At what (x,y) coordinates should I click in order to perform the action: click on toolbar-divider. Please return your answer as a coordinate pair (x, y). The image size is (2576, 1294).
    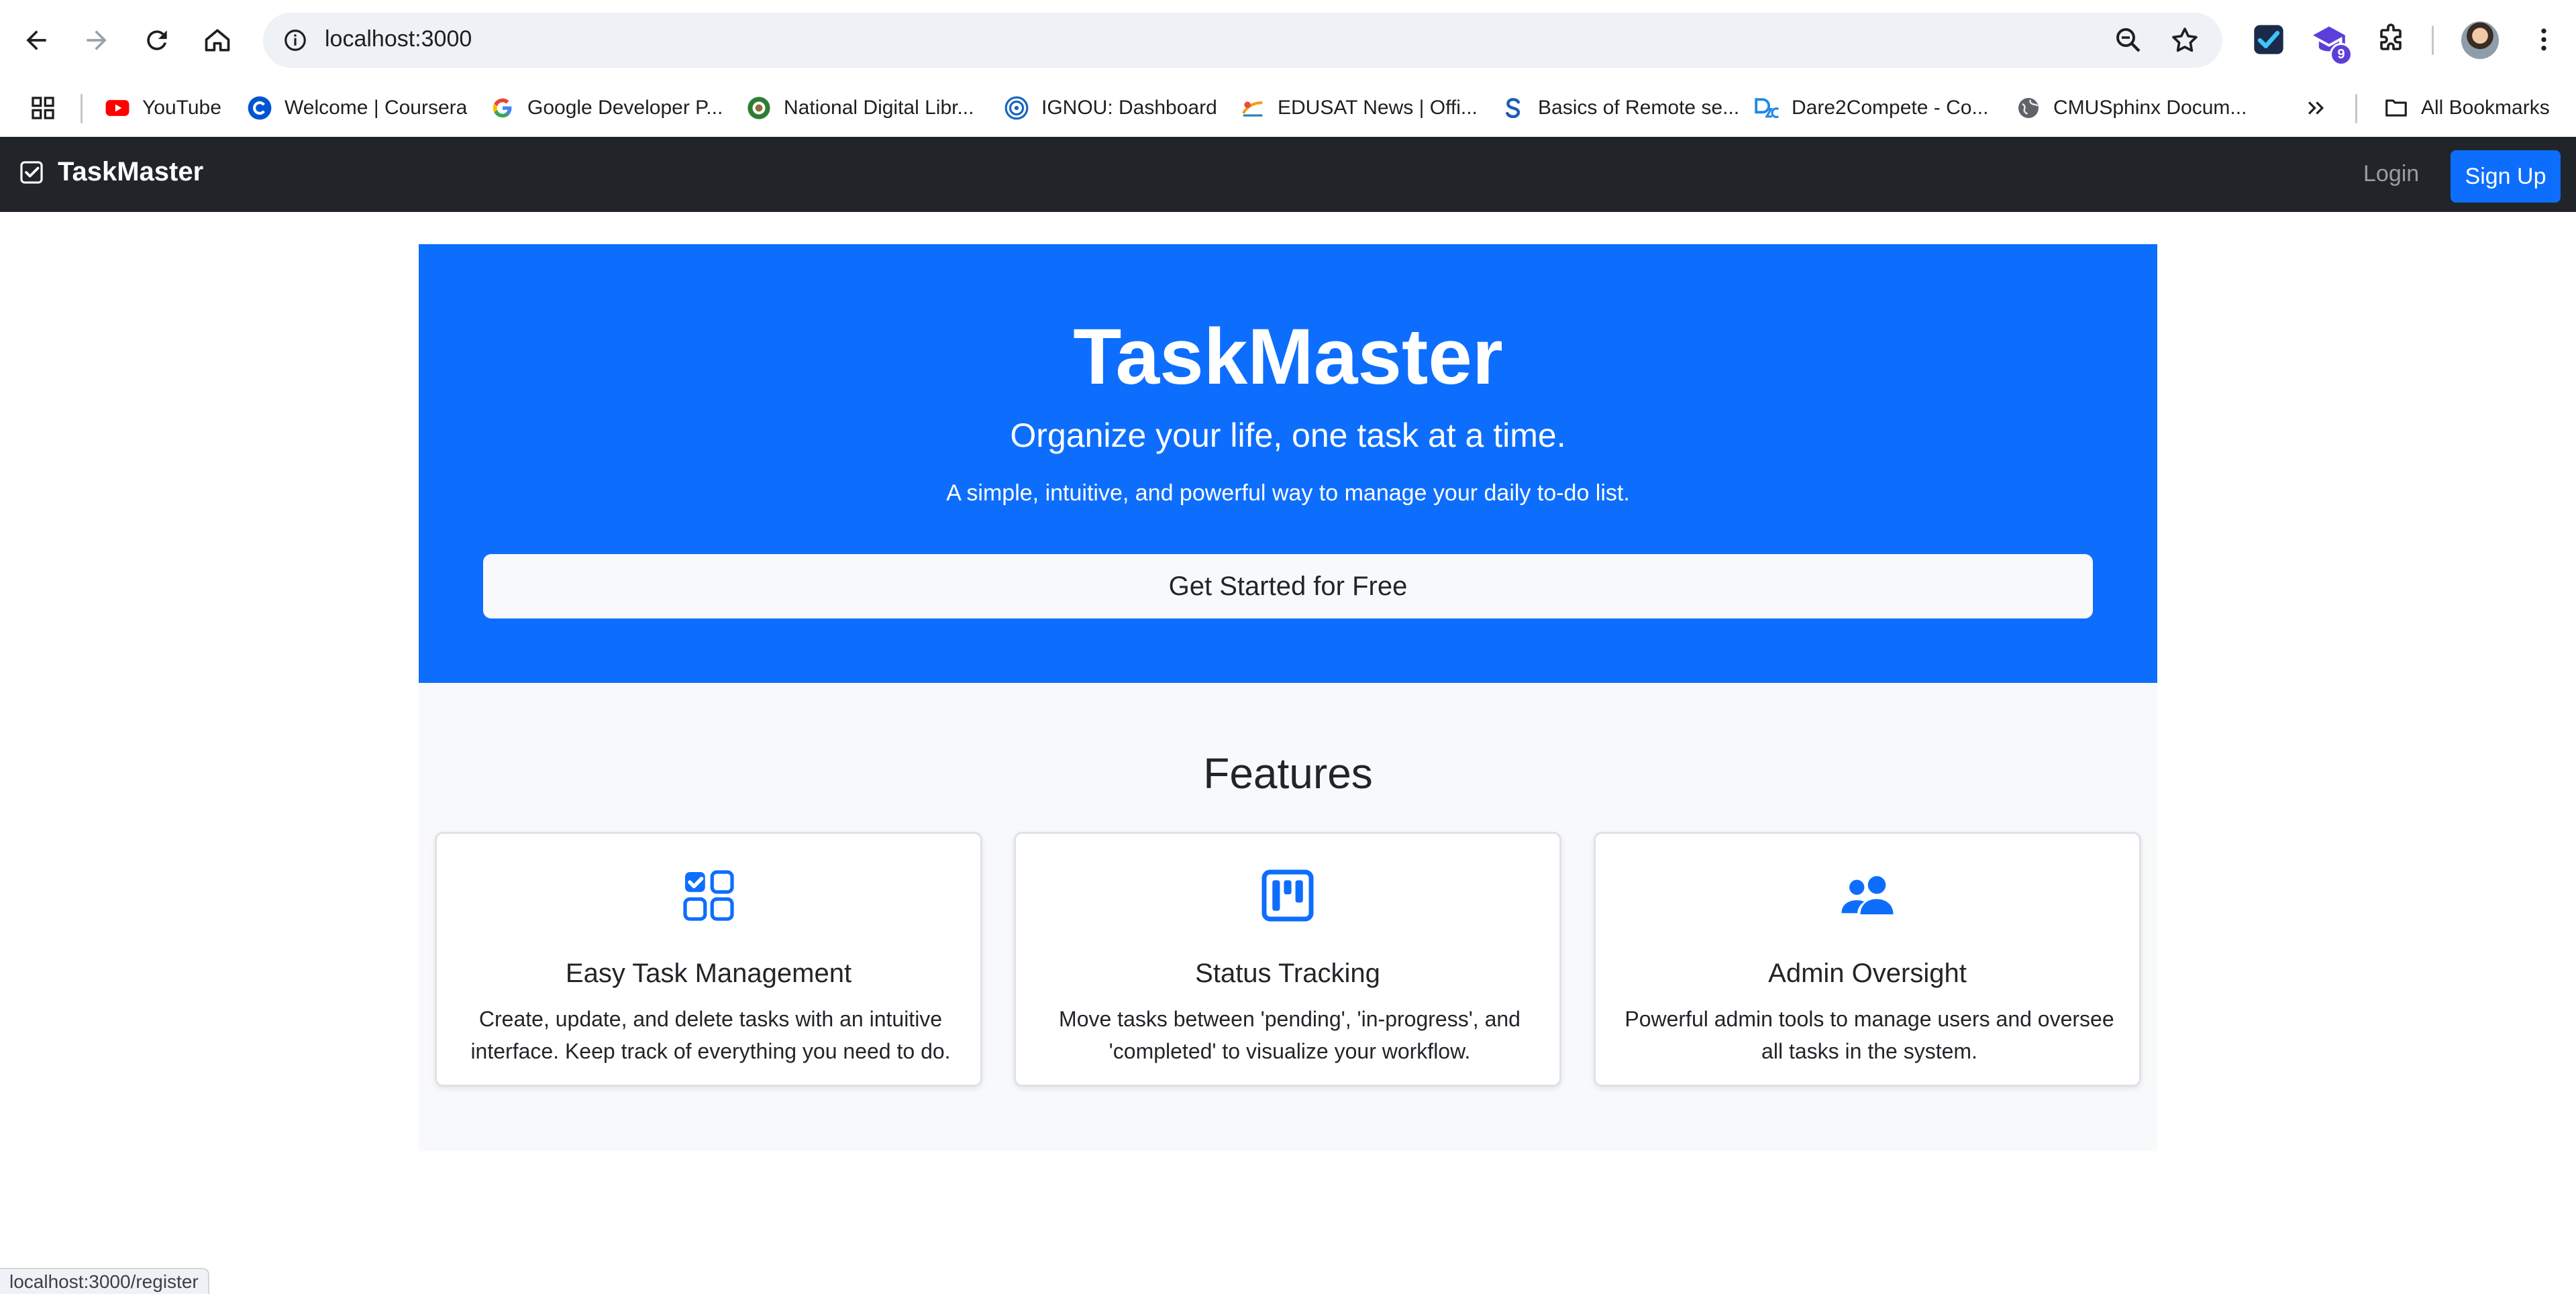
    Looking at the image, I should click on (2433, 40).